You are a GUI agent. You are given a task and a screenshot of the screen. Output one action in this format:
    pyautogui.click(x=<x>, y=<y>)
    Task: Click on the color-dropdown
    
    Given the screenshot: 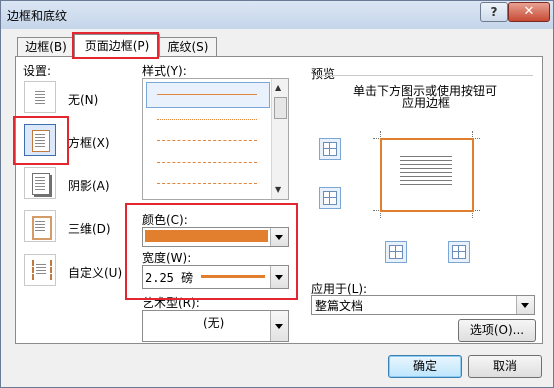 What is the action you would take?
    pyautogui.click(x=215, y=237)
    